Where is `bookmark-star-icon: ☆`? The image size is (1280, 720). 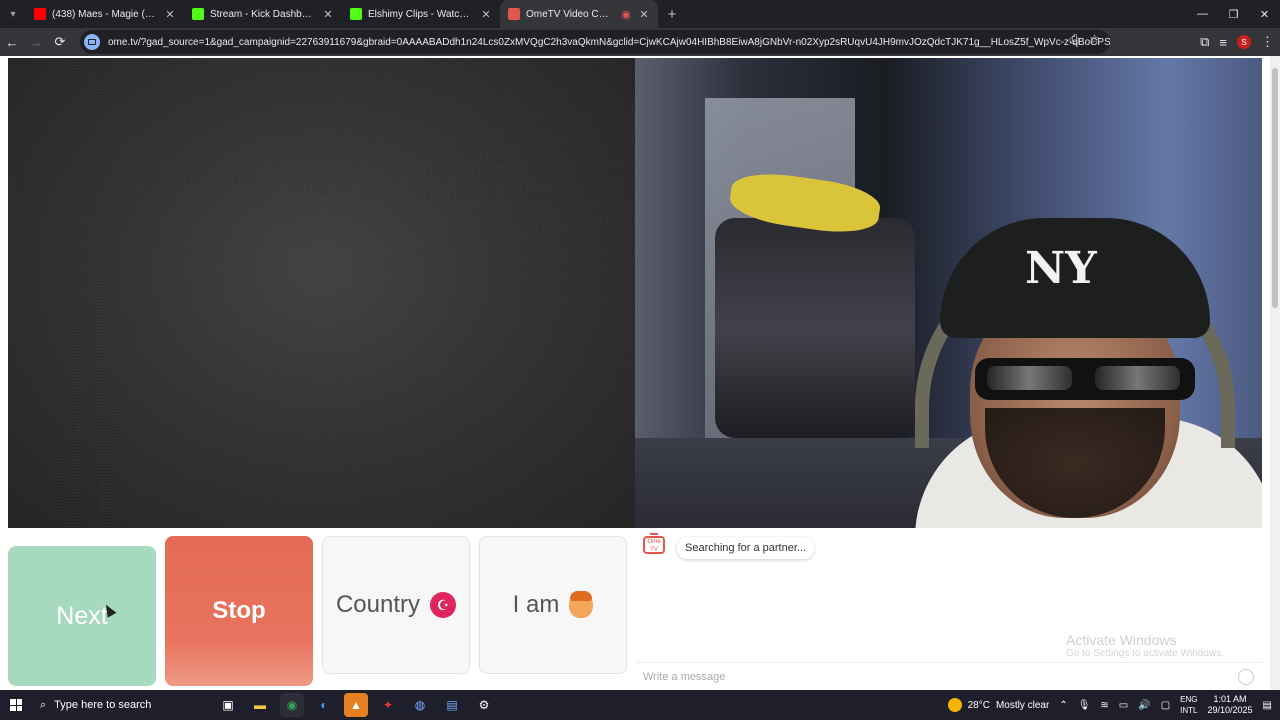 bookmark-star-icon: ☆ is located at coordinates (1094, 39).